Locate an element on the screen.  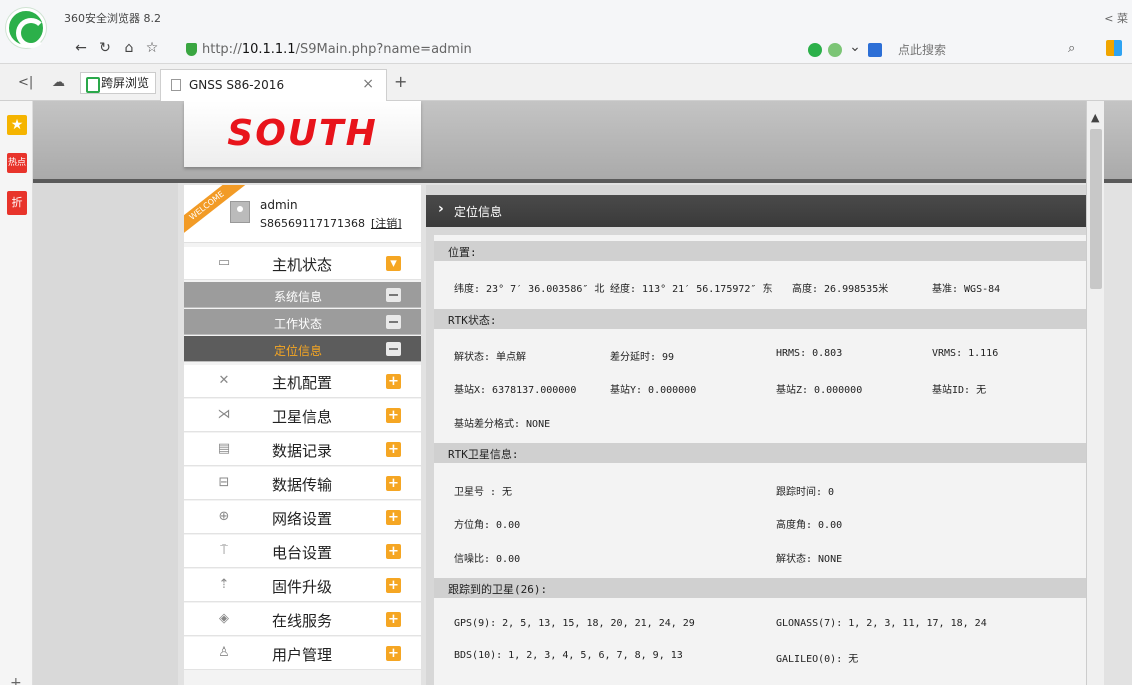
submenu-item-system-info: 系统信息 is located at coordinates (302, 295).